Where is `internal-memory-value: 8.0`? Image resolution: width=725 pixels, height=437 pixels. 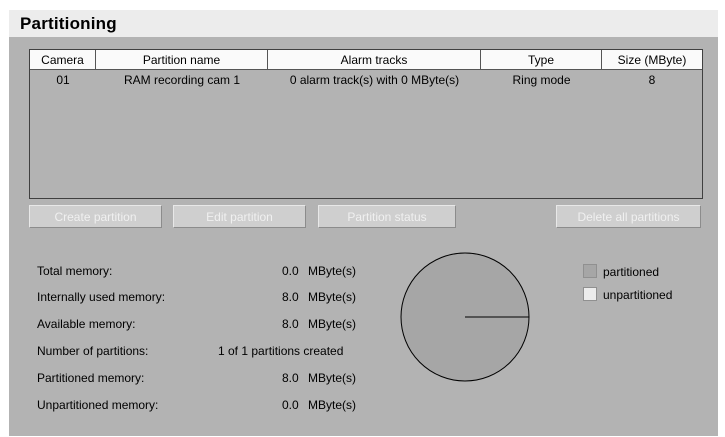 internal-memory-value: 8.0 is located at coordinates (290, 297).